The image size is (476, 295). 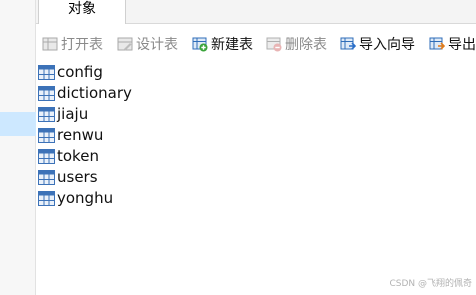 I want to click on delete-table-icon, so click(x=274, y=44).